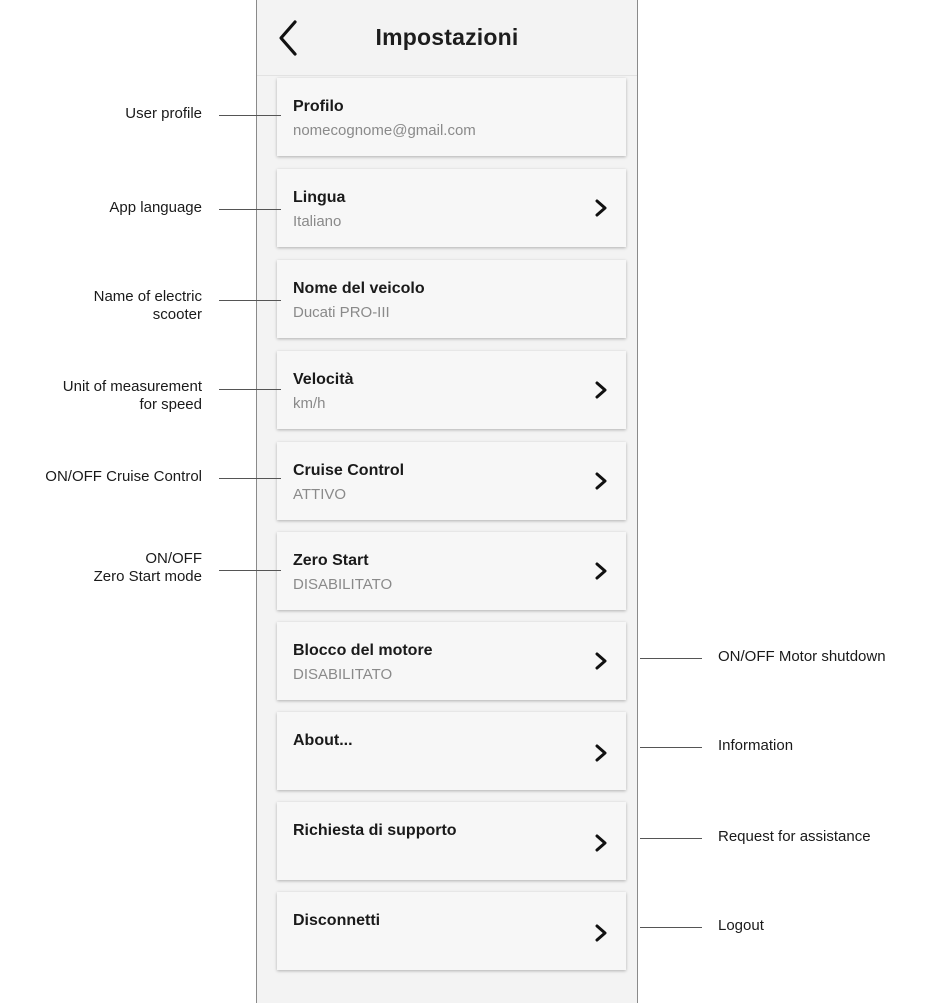 The width and height of the screenshot is (947, 1003). What do you see at coordinates (375, 830) in the screenshot?
I see `setting-label: Richiesta di supporto` at bounding box center [375, 830].